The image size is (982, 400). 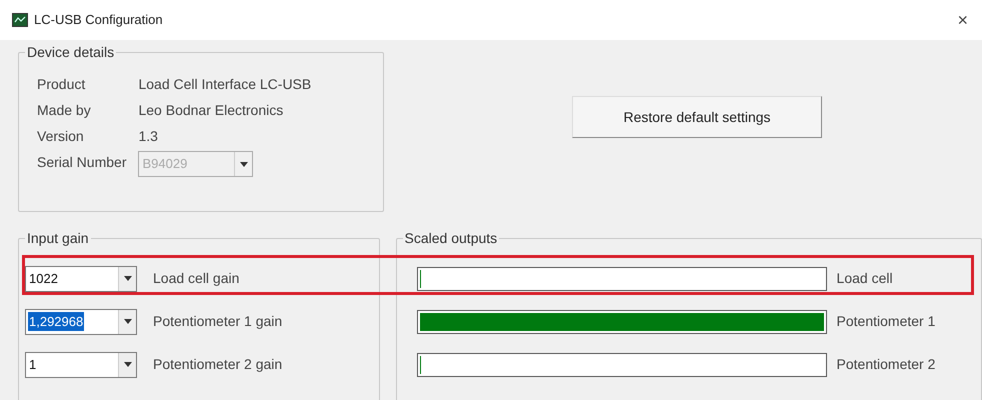 What do you see at coordinates (64, 110) in the screenshot?
I see `field-label: Made by` at bounding box center [64, 110].